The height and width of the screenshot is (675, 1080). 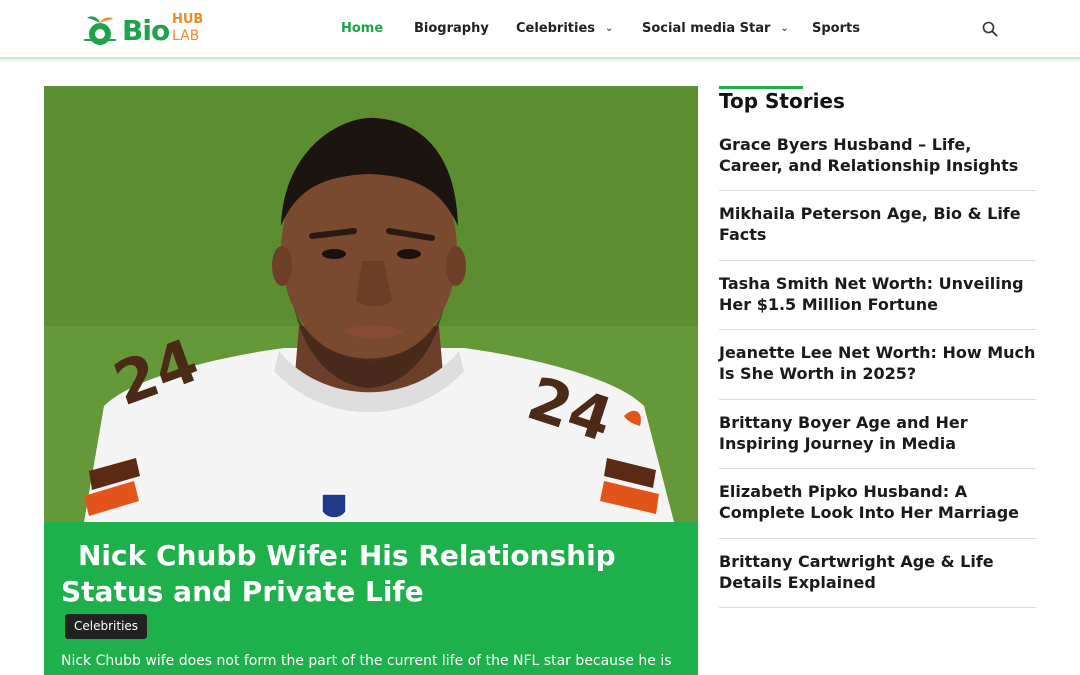 I want to click on logo-hub-text: HUB, so click(x=188, y=19).